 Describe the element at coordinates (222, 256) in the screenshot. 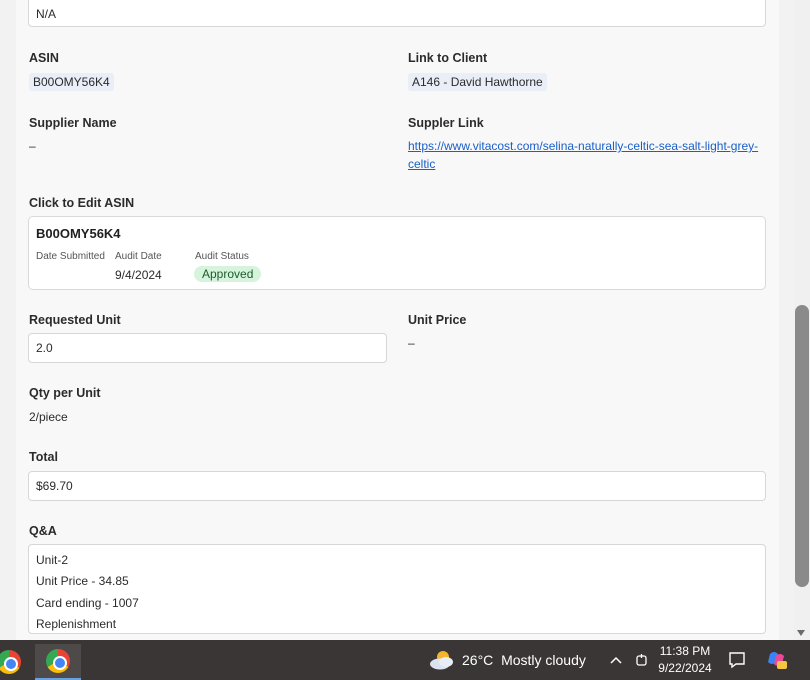

I see `audit-status-label: Audit Status` at that location.